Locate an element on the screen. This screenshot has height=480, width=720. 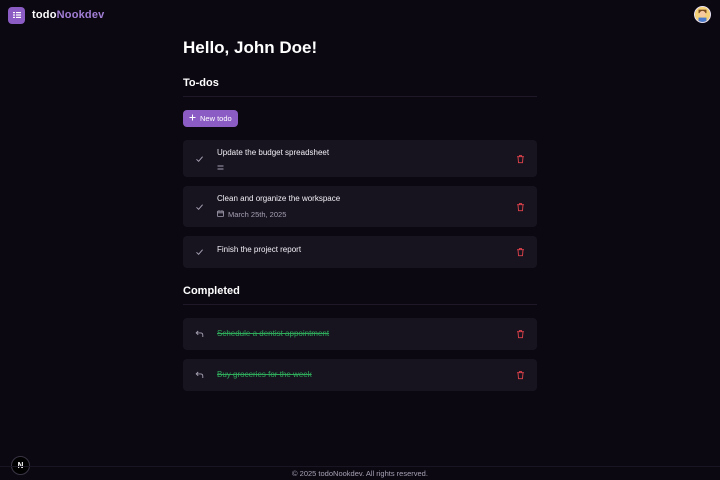
brand-prefix: todo is located at coordinates (44, 15).